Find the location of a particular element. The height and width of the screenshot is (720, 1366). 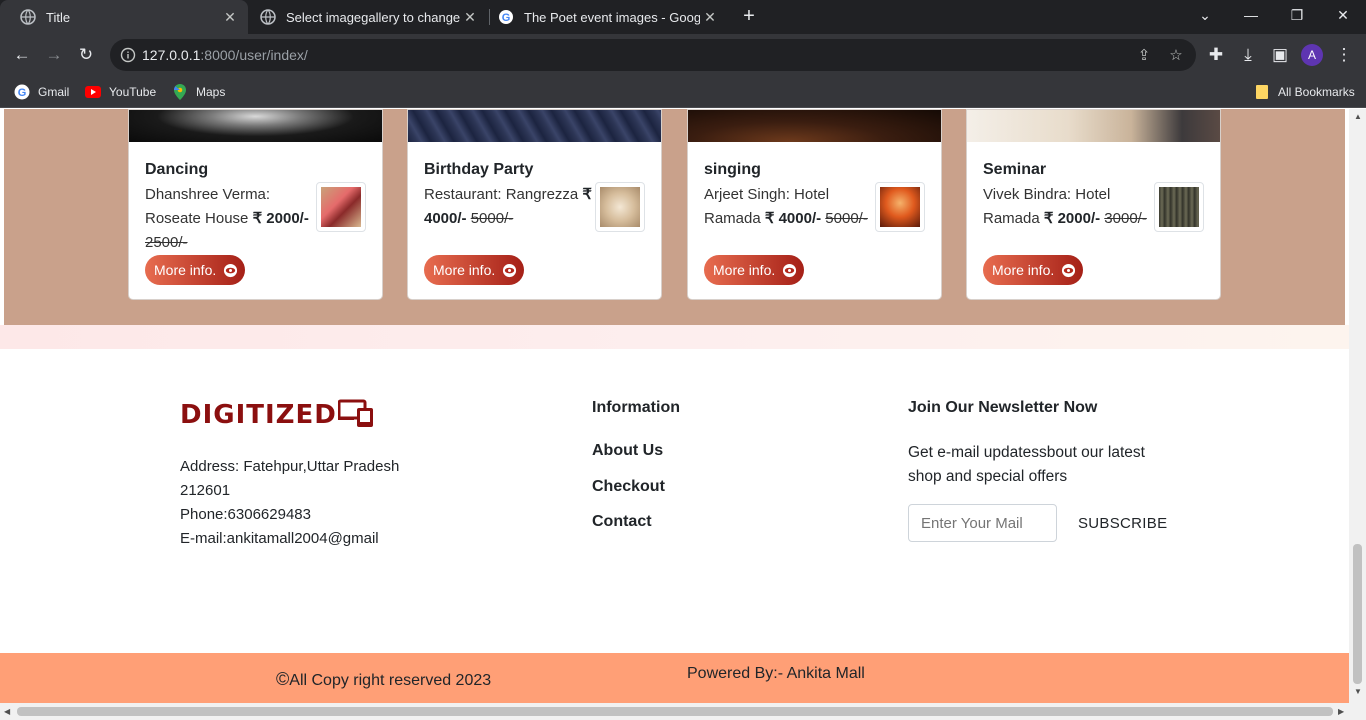

copyright: ©All Copy right reserved 2023 is located at coordinates (383, 679).